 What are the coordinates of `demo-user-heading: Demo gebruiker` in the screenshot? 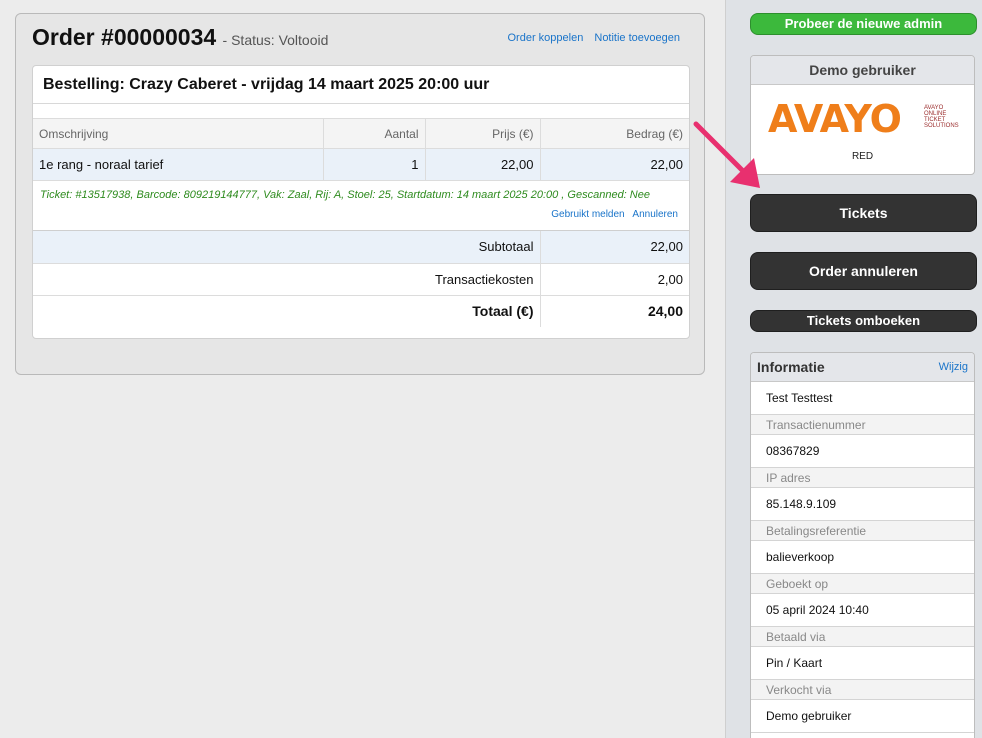 It's located at (862, 70).